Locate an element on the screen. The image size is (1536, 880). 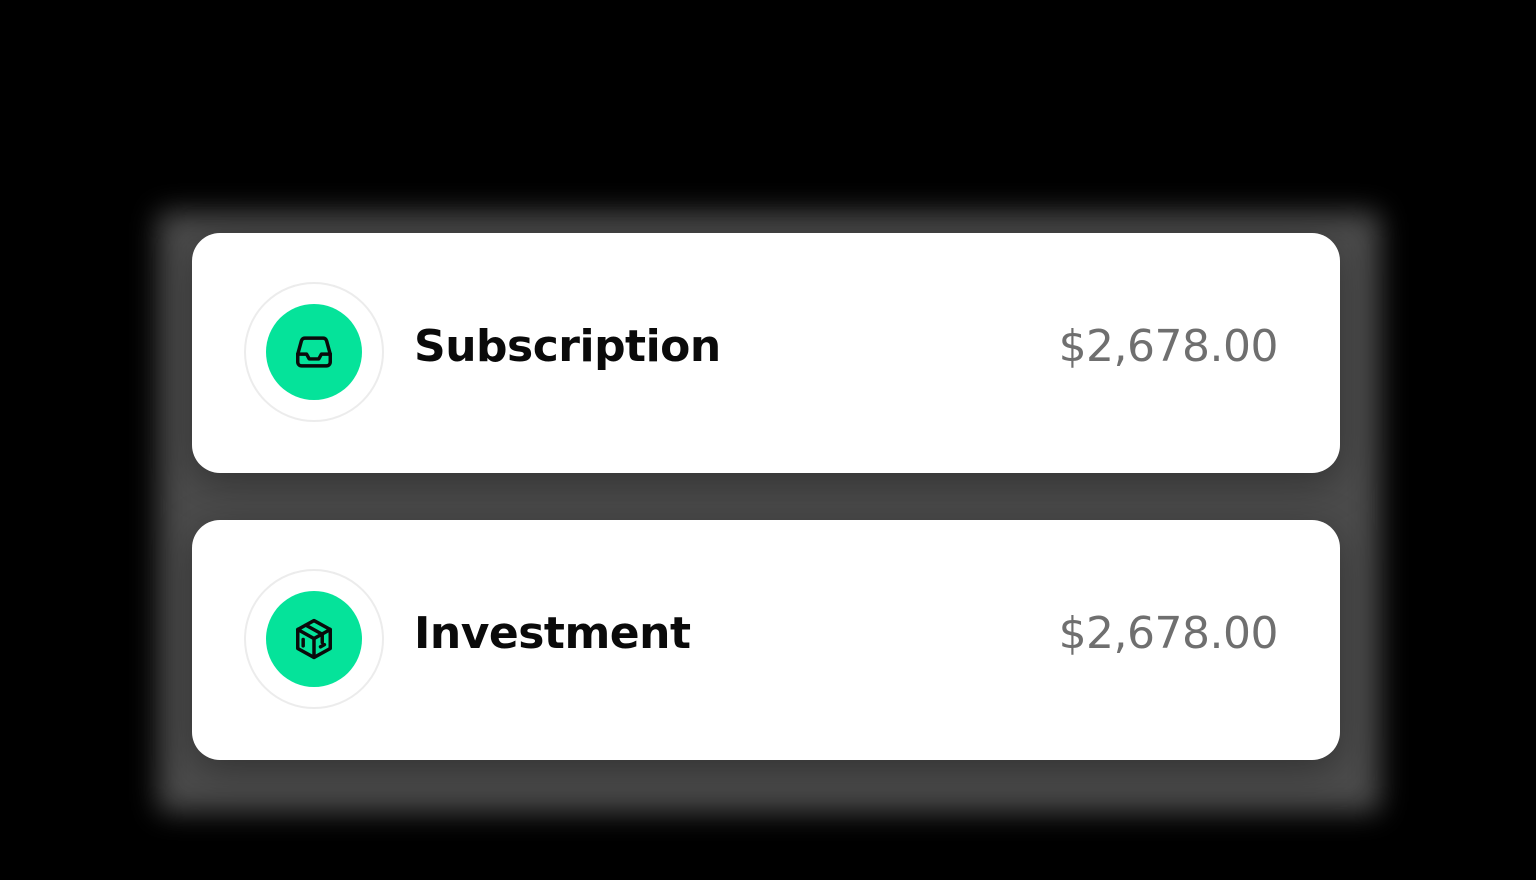
cube-box-icon is located at coordinates (314, 639).